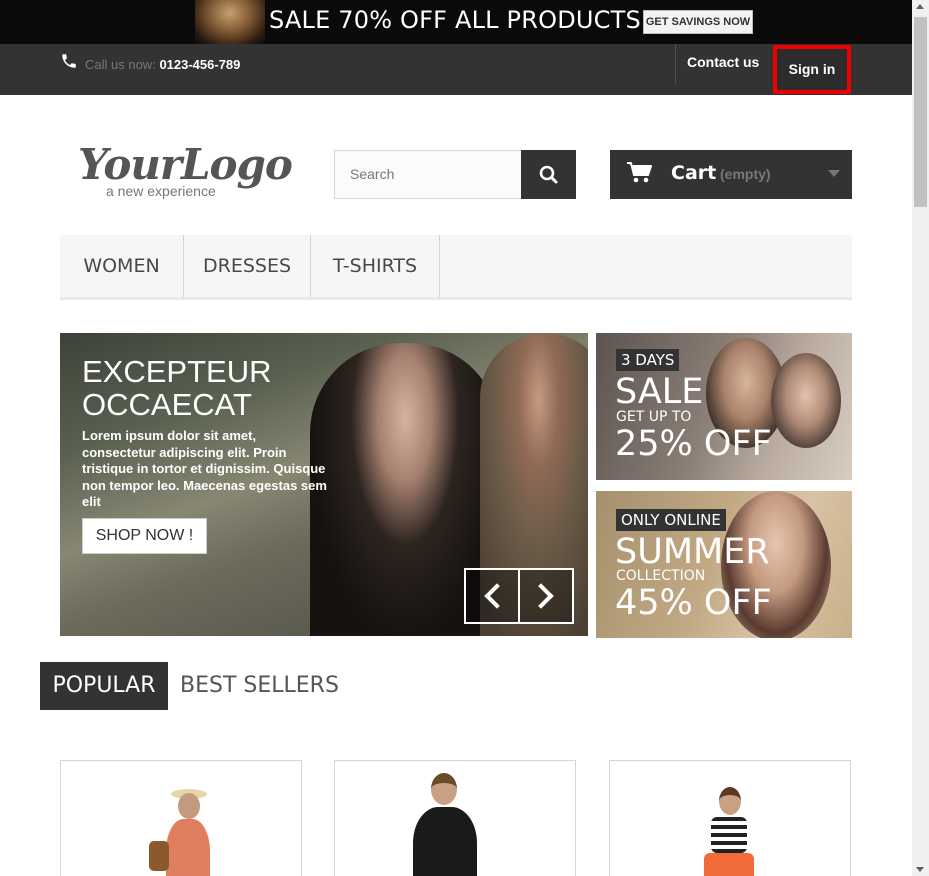 Image resolution: width=929 pixels, height=876 pixels. I want to click on product-bag, so click(159, 856).